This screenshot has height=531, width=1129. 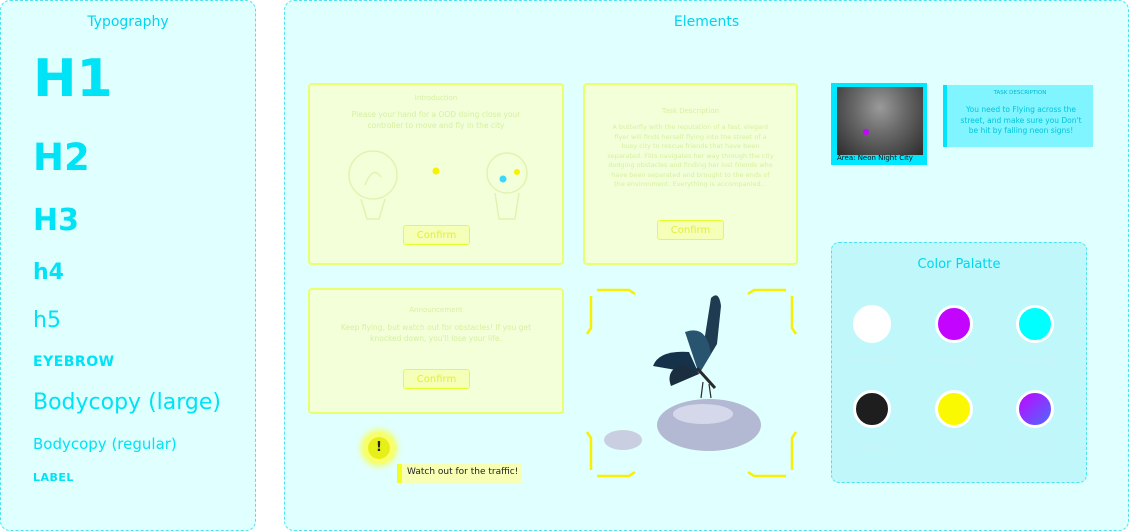 I want to click on typography-title: Typography, so click(x=128, y=22).